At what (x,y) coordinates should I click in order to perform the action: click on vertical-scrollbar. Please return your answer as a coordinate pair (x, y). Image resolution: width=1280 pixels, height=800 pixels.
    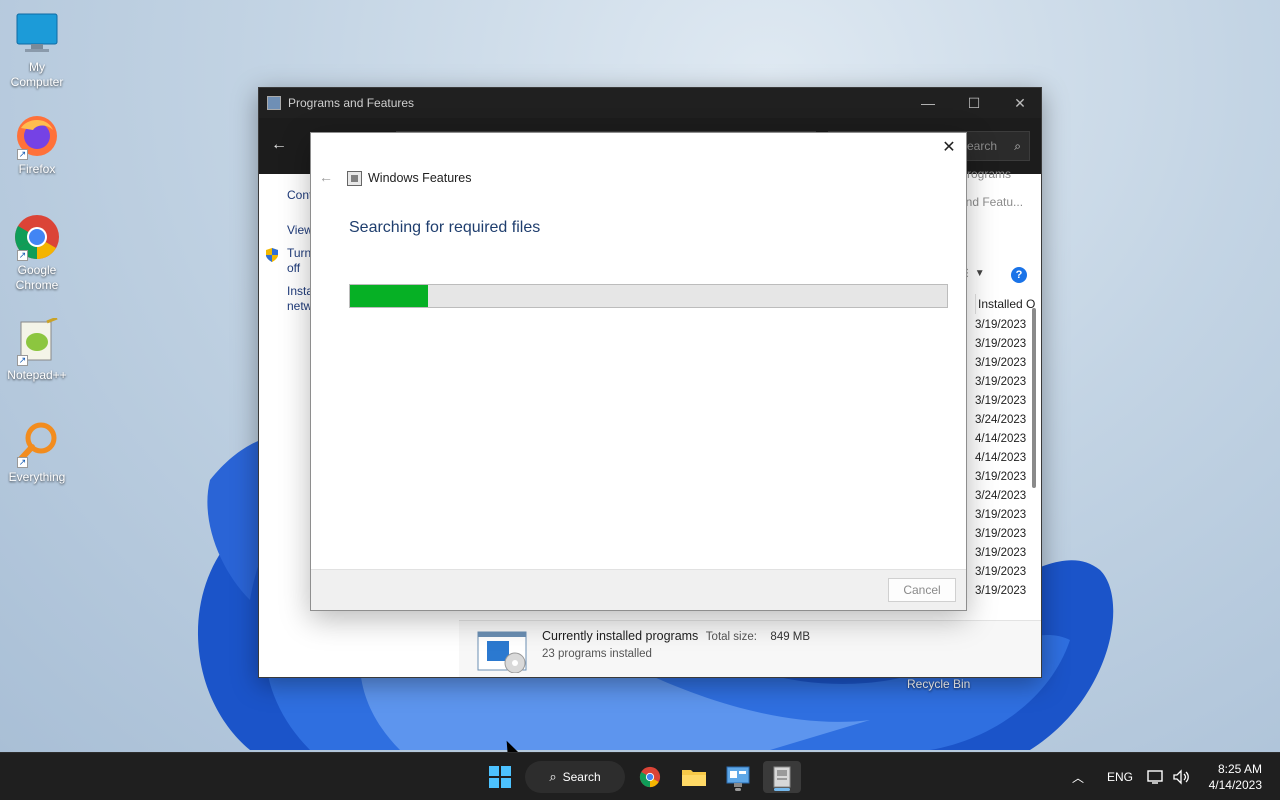
    Looking at the image, I should click on (1034, 398).